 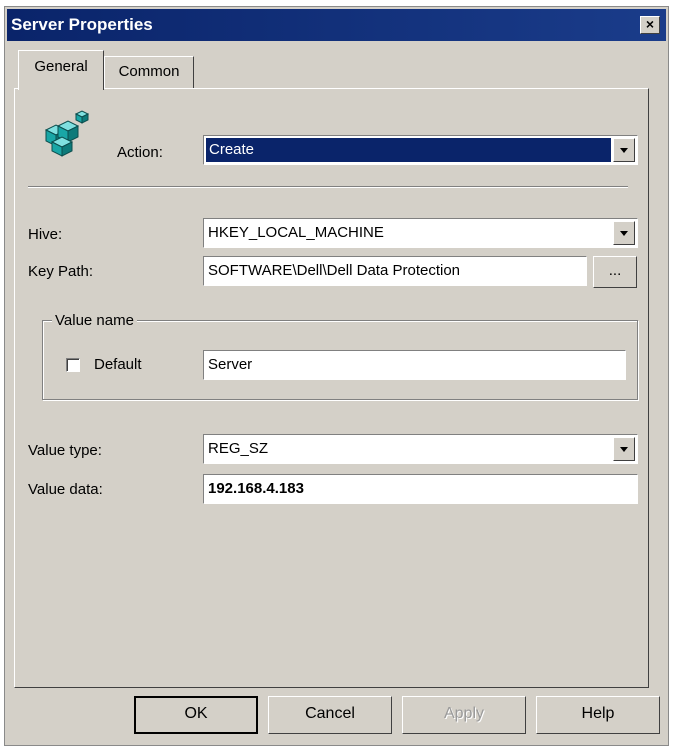 I want to click on window-title: Server Properties, so click(x=82, y=24).